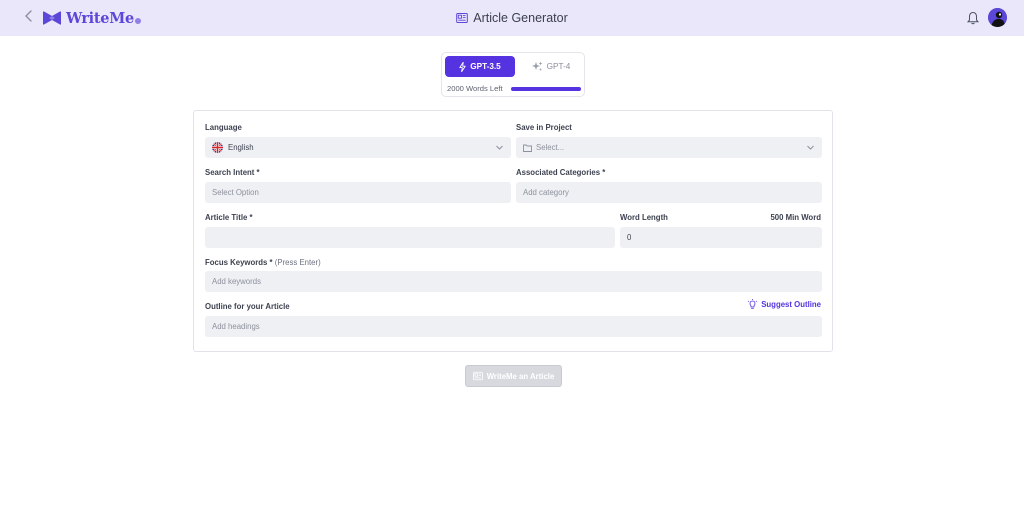 This screenshot has width=1024, height=507. I want to click on suggest-outline-label: Suggest Outline, so click(791, 304).